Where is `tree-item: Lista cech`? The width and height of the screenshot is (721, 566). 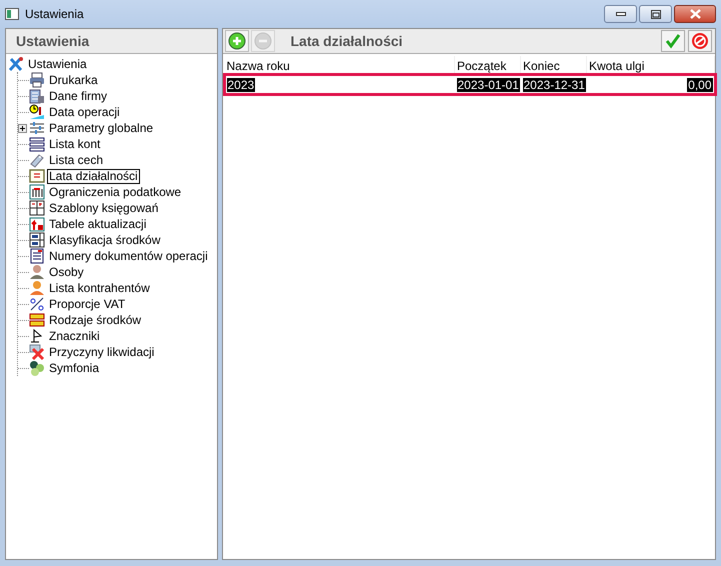
tree-item: Lista cech is located at coordinates (76, 160).